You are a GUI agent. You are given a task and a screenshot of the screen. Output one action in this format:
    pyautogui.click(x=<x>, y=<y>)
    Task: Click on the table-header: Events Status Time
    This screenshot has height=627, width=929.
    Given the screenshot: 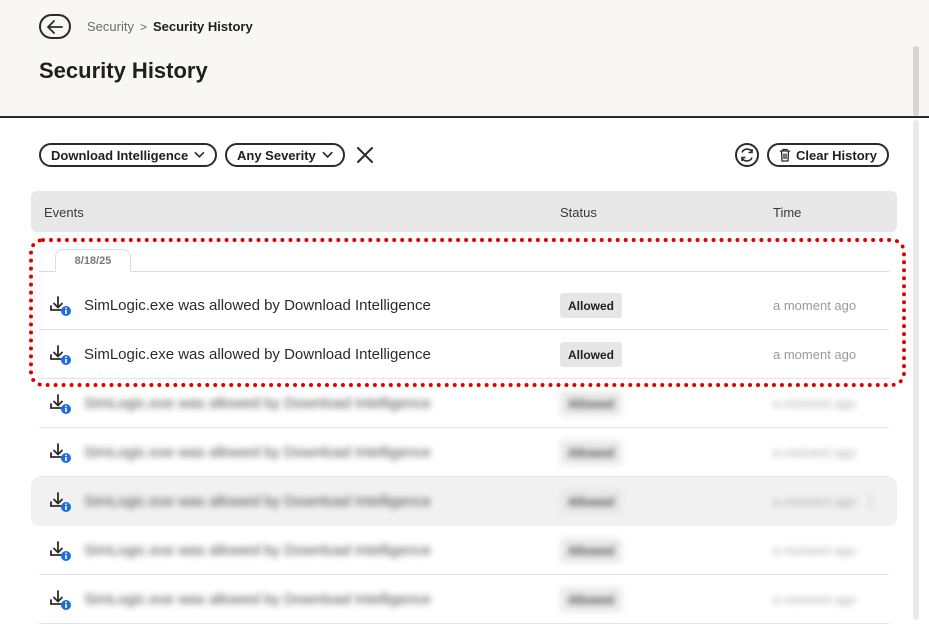 What is the action you would take?
    pyautogui.click(x=464, y=211)
    